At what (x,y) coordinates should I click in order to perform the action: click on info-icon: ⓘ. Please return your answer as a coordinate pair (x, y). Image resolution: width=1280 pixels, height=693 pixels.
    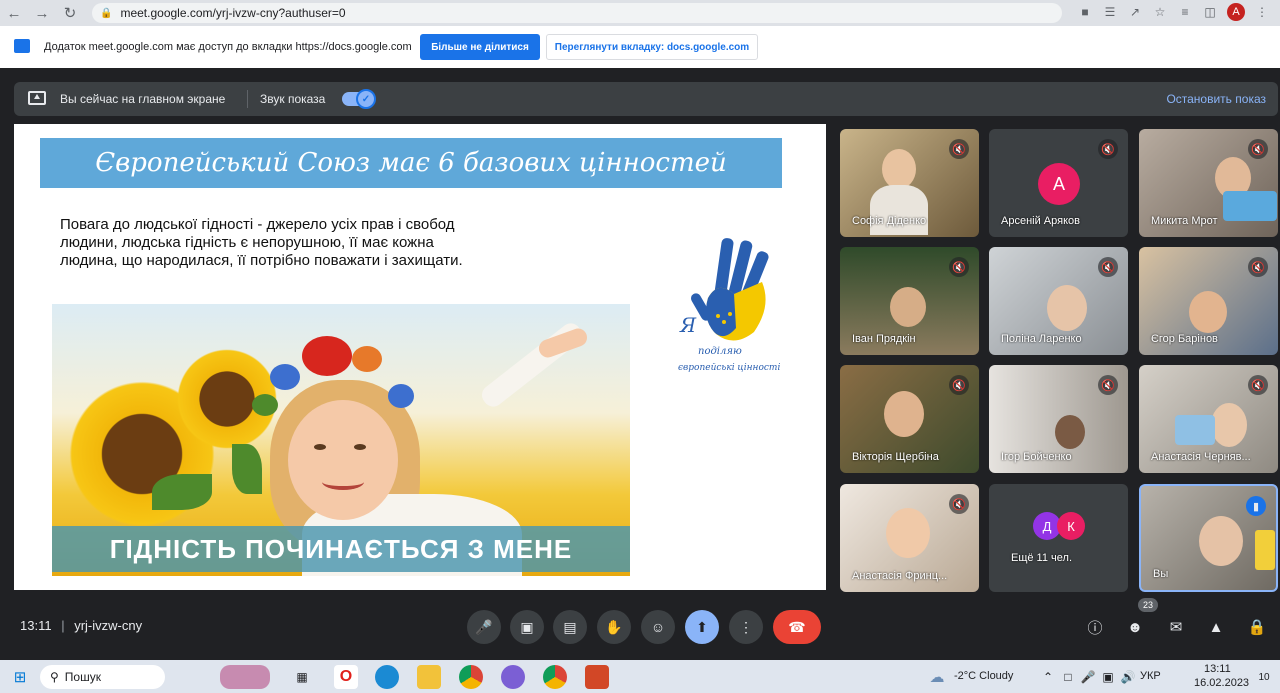
    Looking at the image, I should click on (1095, 627).